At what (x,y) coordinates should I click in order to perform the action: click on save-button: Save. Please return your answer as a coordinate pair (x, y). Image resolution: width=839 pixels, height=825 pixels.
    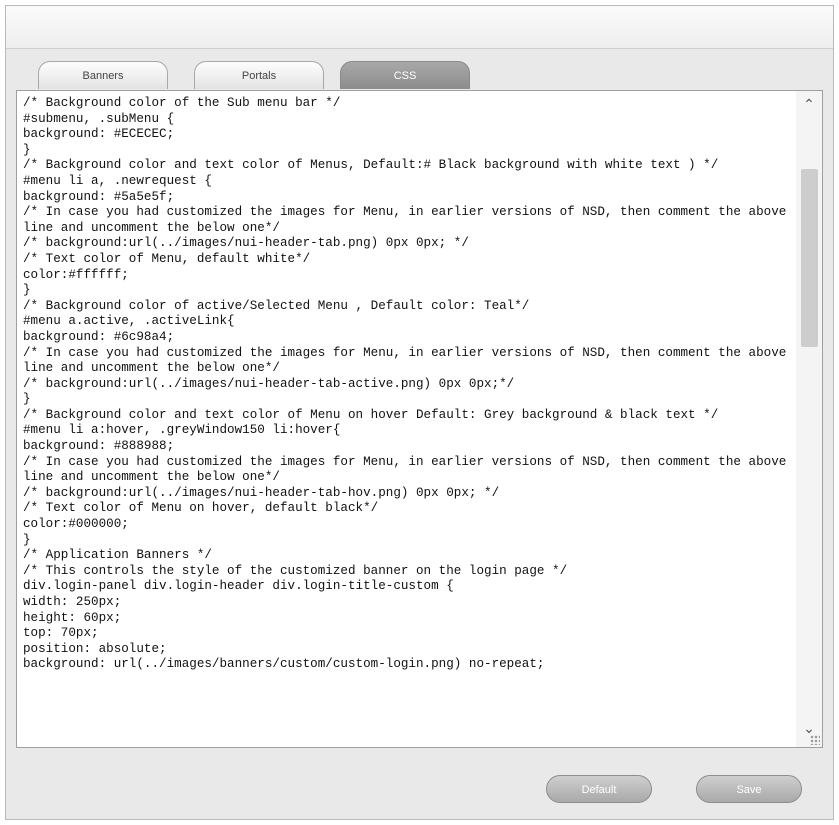
    Looking at the image, I should click on (749, 789).